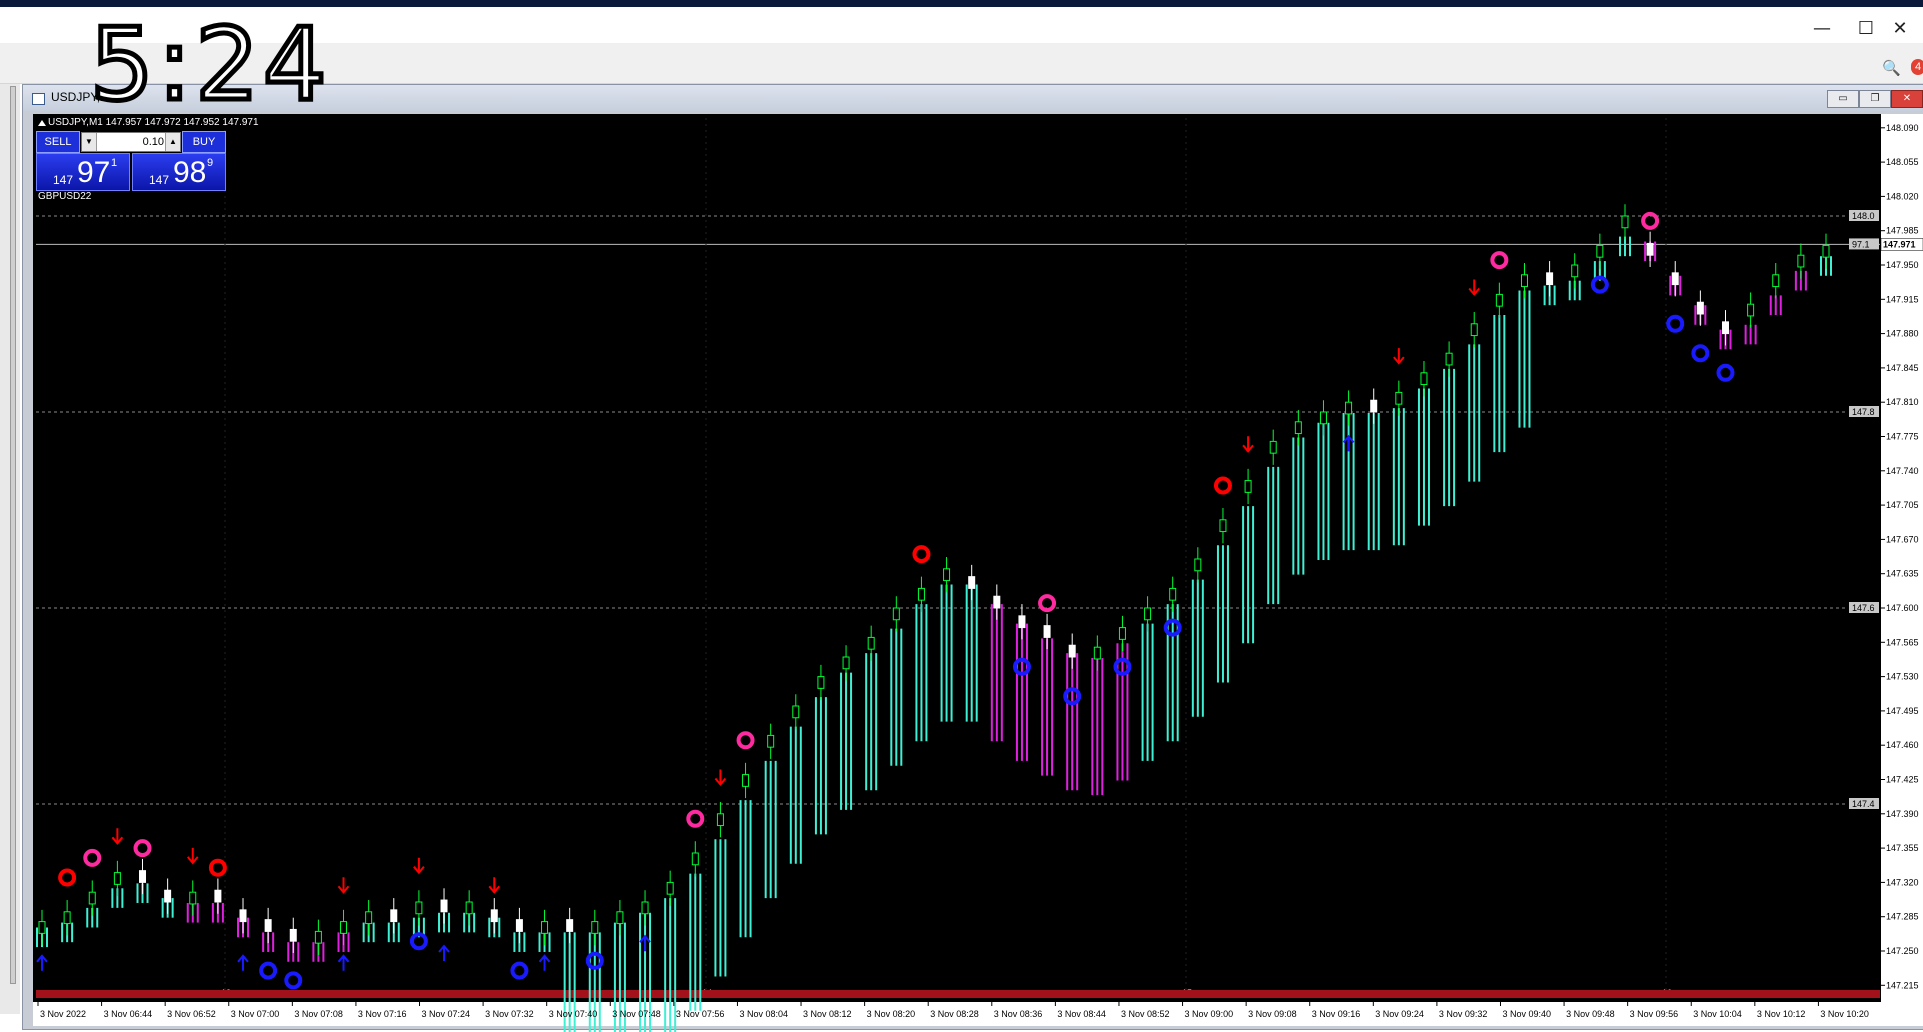 Image resolution: width=1923 pixels, height=1032 pixels. What do you see at coordinates (1917, 67) in the screenshot?
I see `notification-badge: 4` at bounding box center [1917, 67].